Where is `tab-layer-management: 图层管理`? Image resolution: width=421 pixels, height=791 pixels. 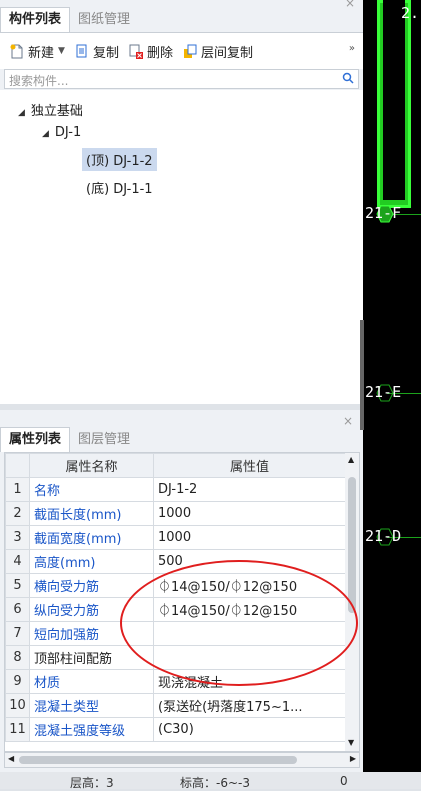 tab-layer-management: 图层管理 is located at coordinates (104, 440).